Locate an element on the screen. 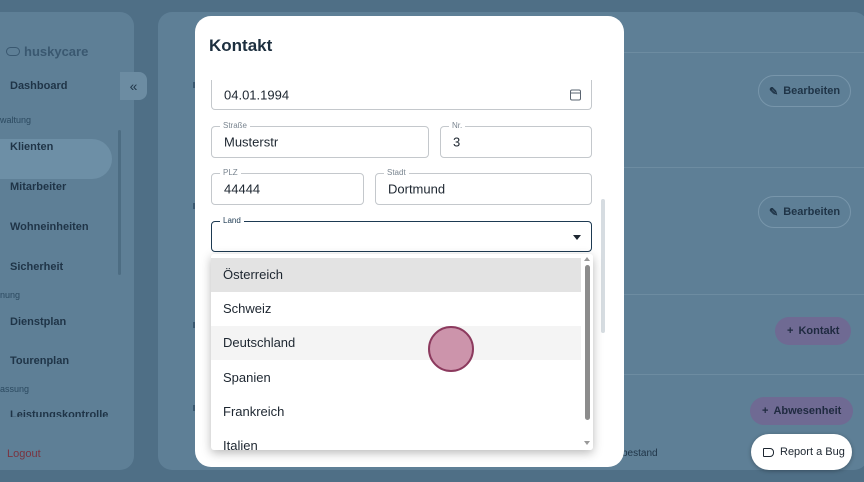  number-label: Nr. is located at coordinates (457, 125).